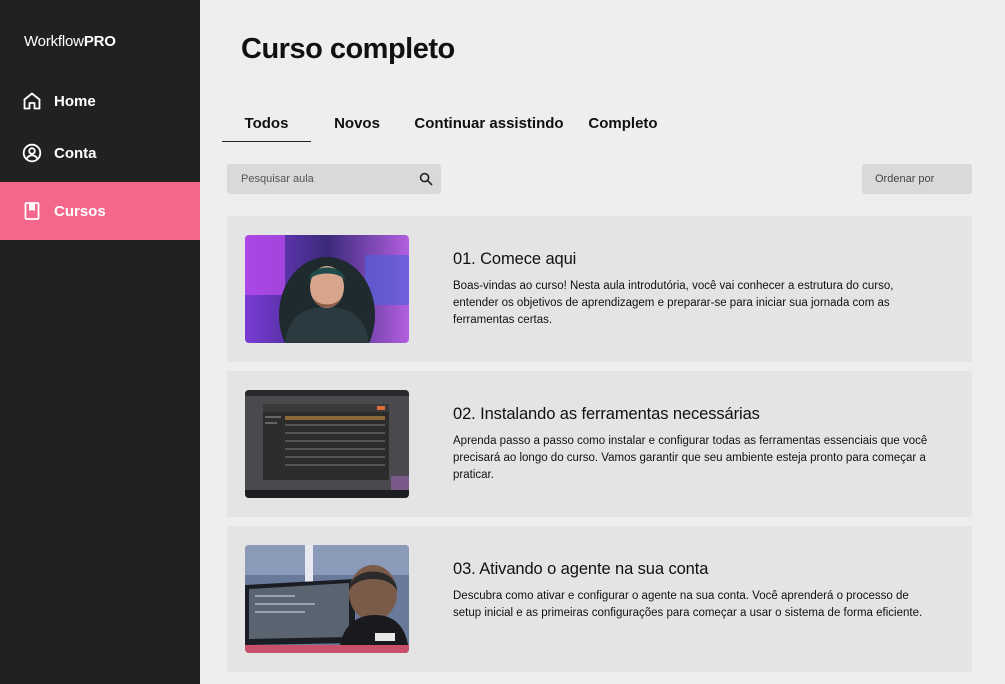 The image size is (1005, 684). I want to click on sidebar-item-cursos: Cursos, so click(100, 211).